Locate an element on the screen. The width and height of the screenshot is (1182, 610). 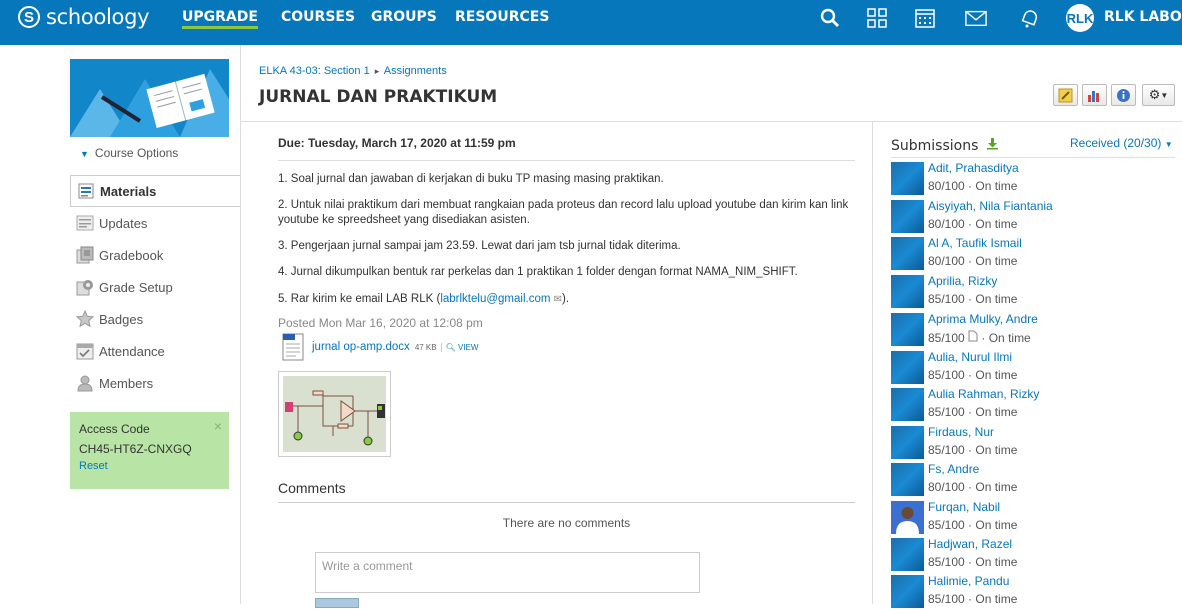
statistics-toolbar-button is located at coordinates (1094, 95).